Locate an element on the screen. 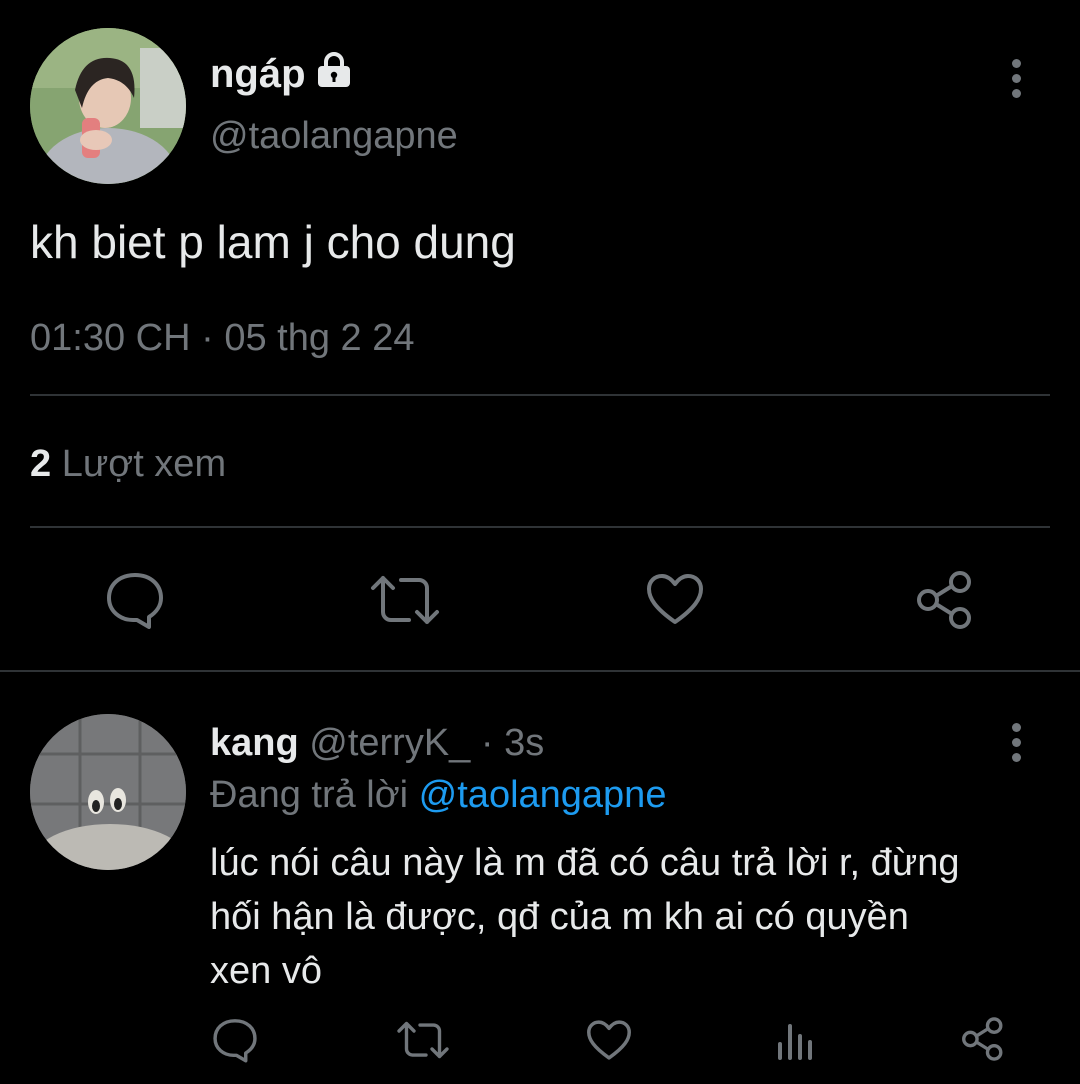 This screenshot has width=1080, height=1084. reply-text-line: hối hận là được, qđ của m kh ai có quyền is located at coordinates (559, 917).